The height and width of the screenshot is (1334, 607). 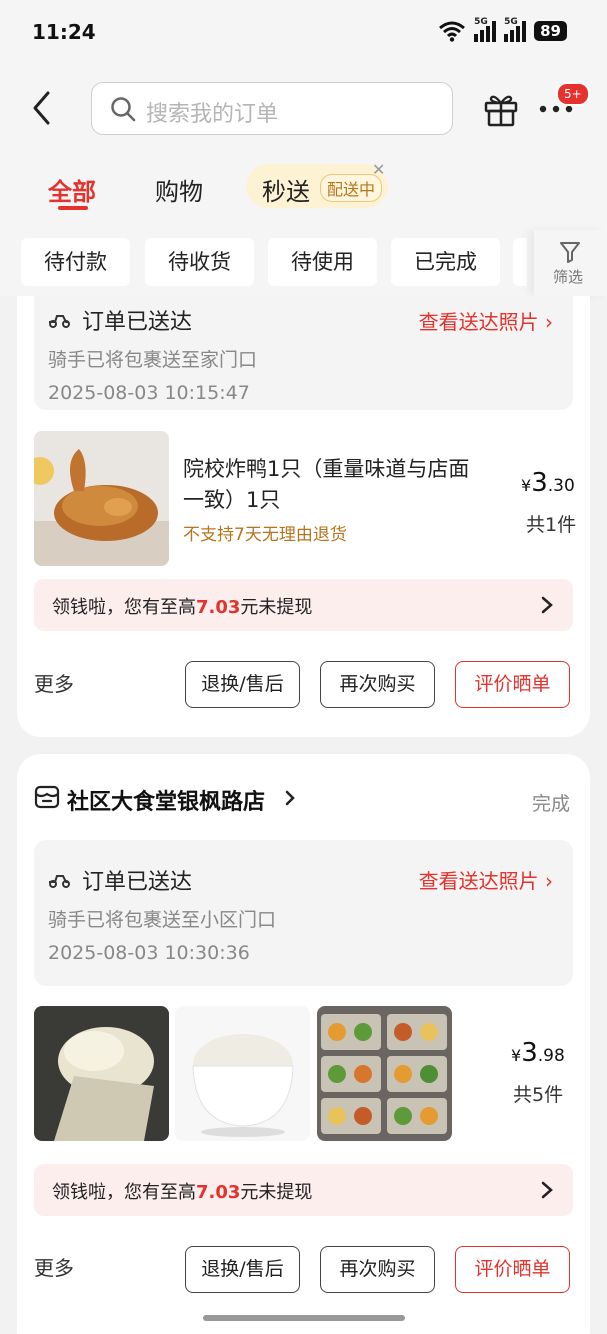 I want to click on delivery-description: 骑手已将包裹送至家门口, so click(x=153, y=360).